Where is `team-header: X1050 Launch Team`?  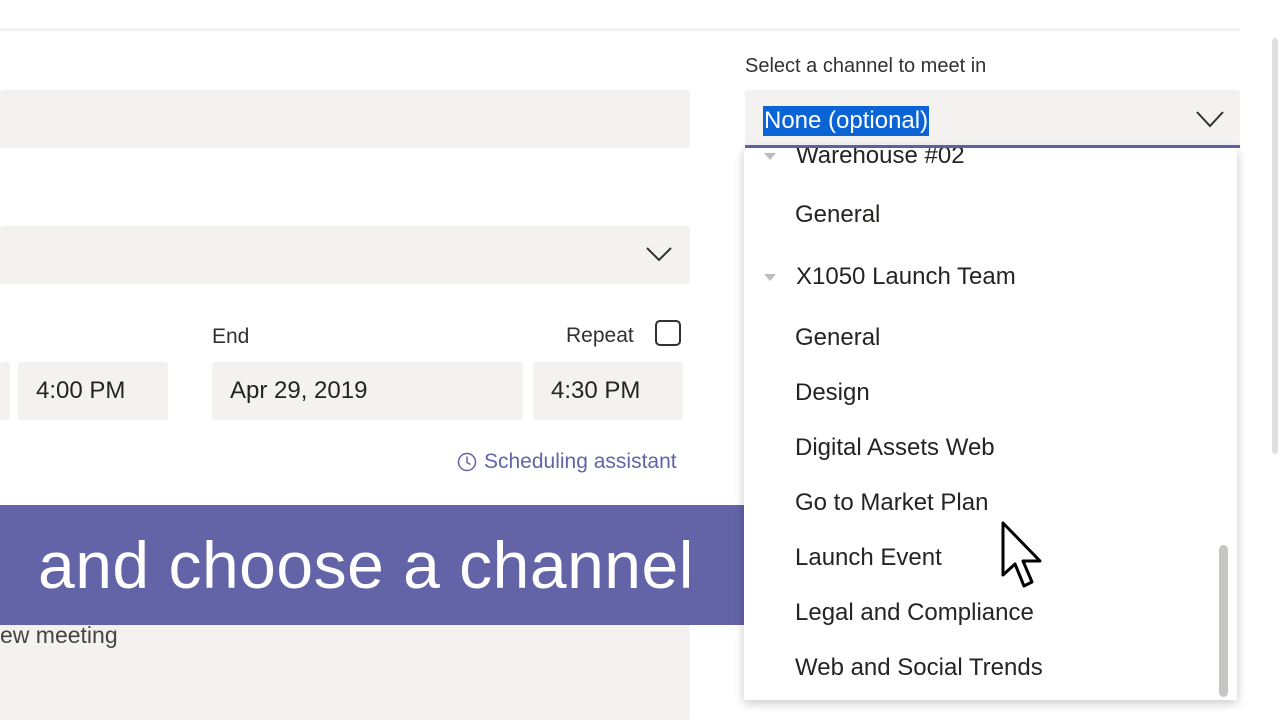
team-header: X1050 Launch Team is located at coordinates (890, 277).